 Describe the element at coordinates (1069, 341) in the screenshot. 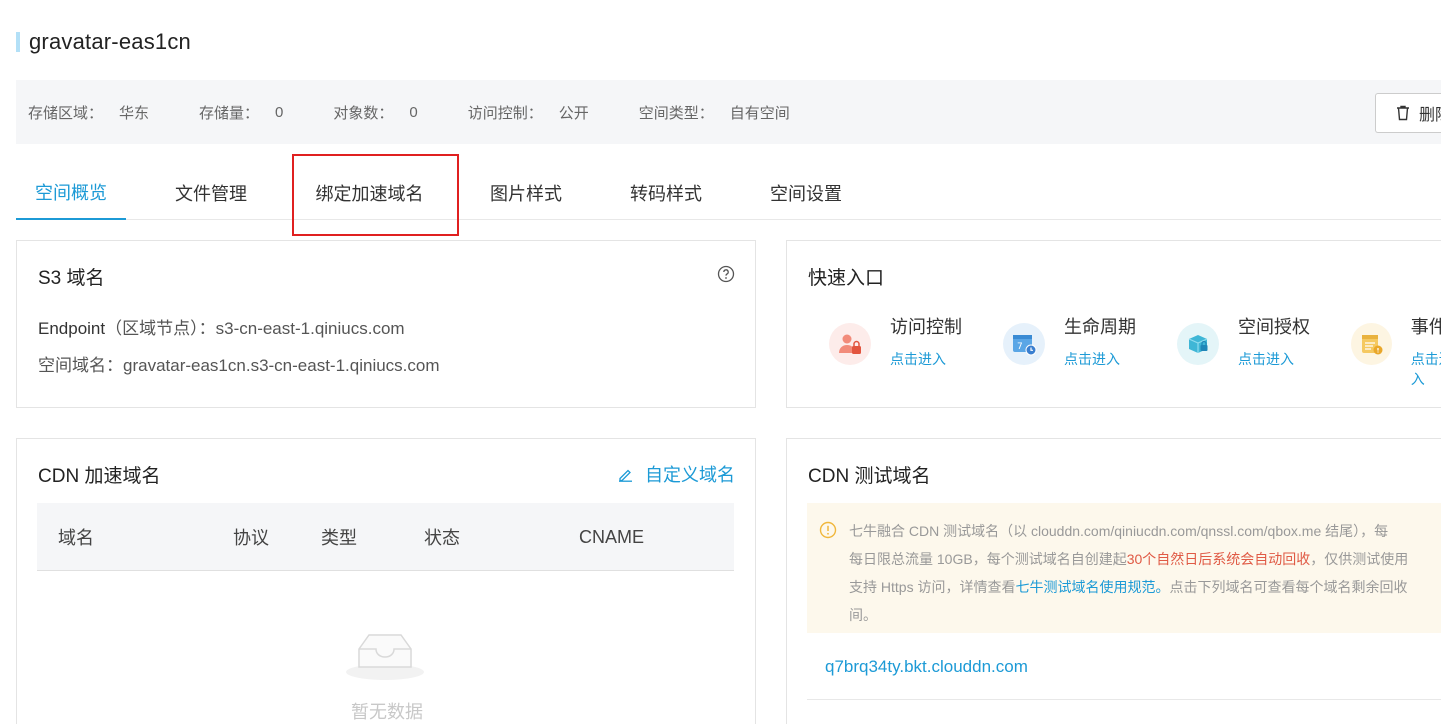

I see `quick-item-lifecycle: 7 生命周期 点击进入` at that location.